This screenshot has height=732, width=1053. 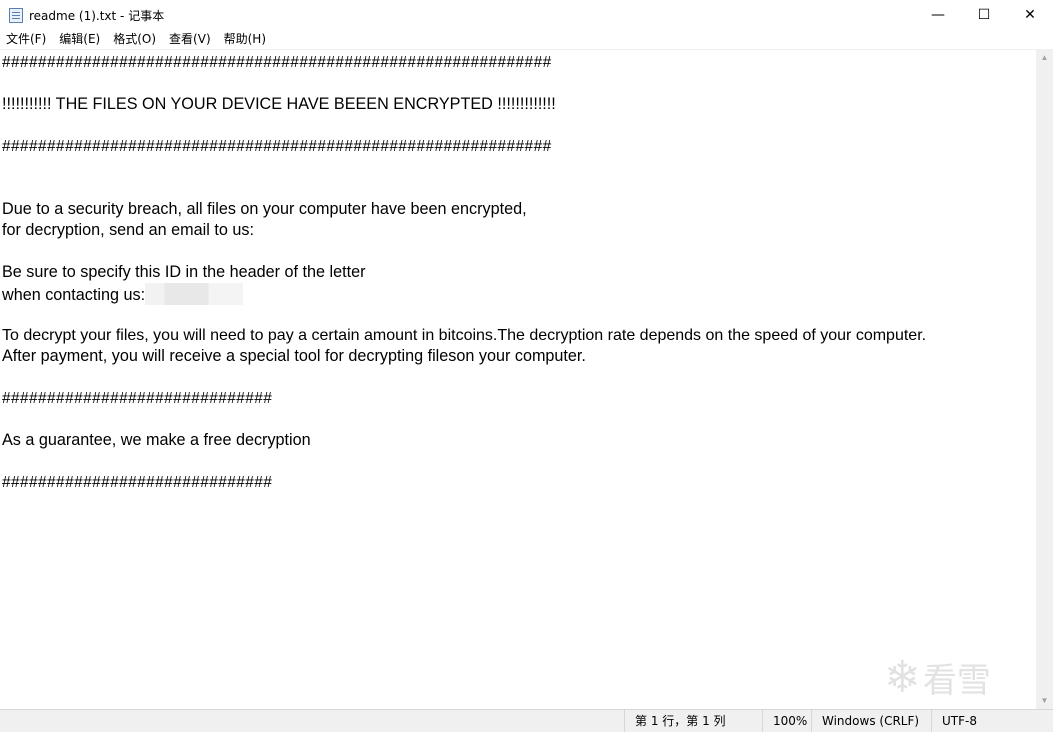 I want to click on scroll-up-icon: ▲, so click(x=1044, y=57).